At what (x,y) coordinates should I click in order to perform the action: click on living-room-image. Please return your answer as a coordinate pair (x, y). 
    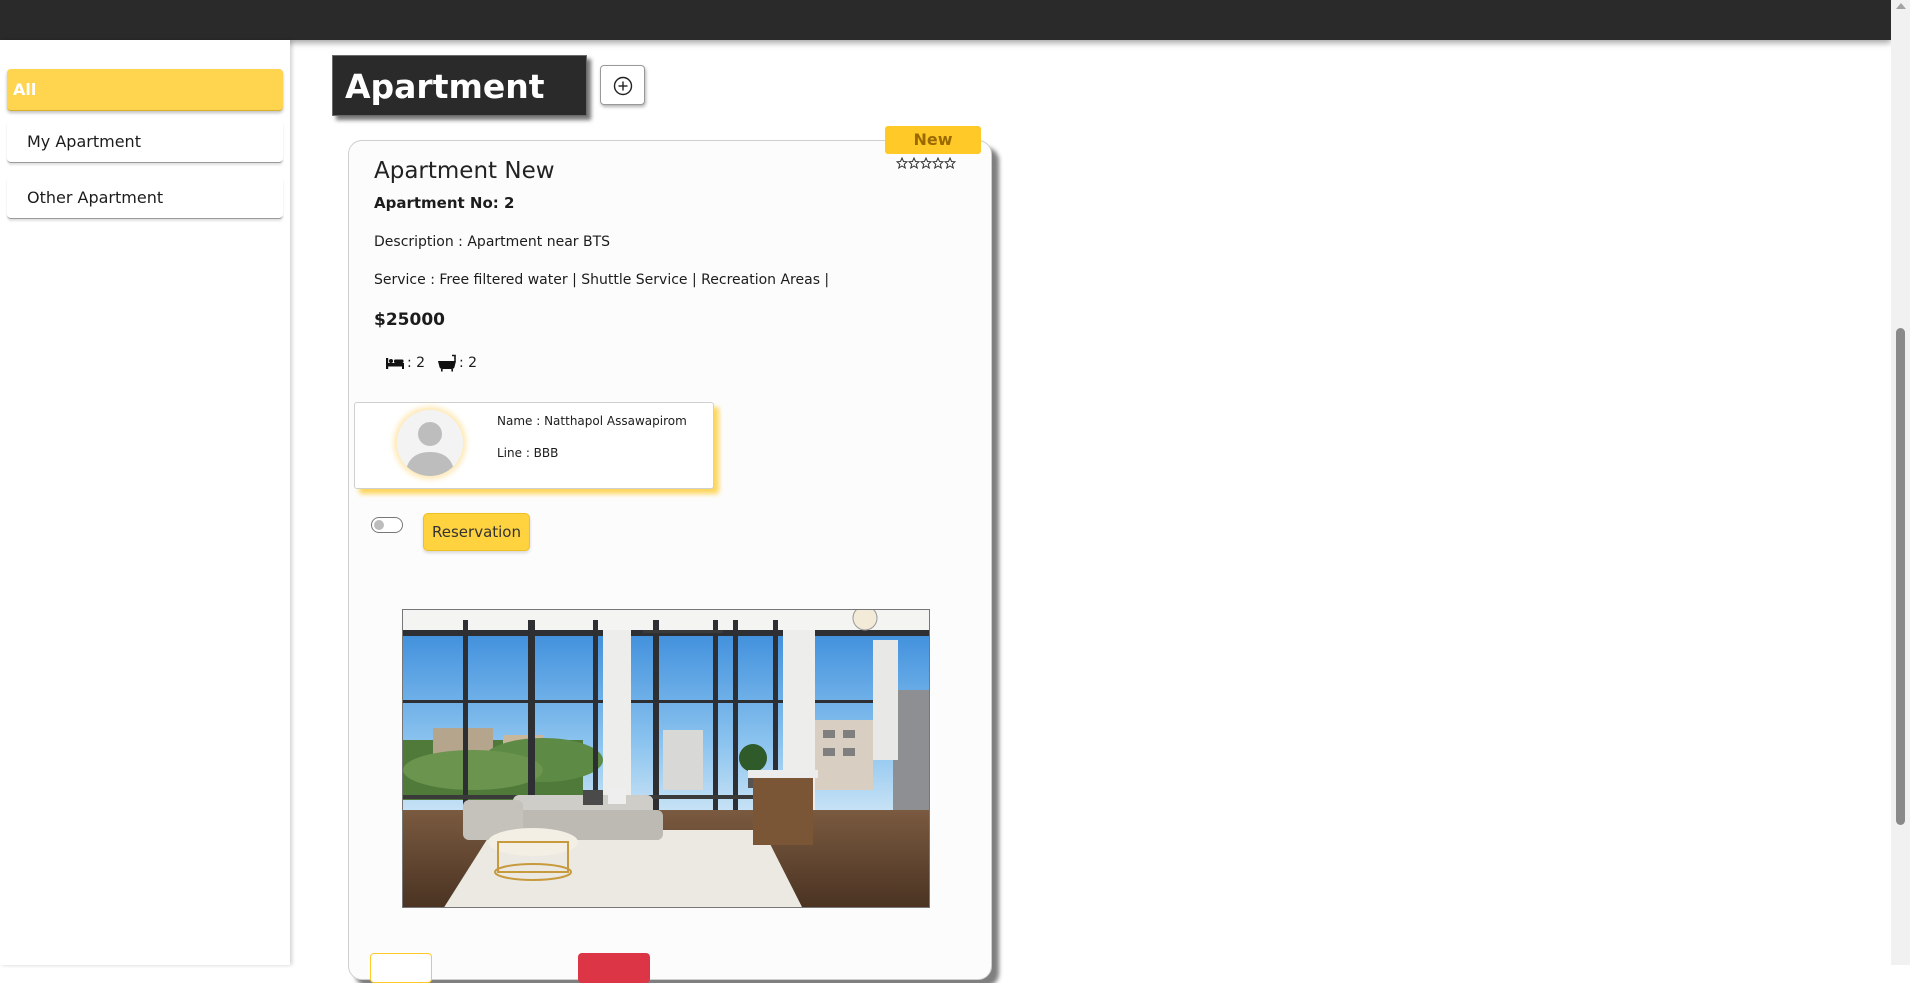
    Looking at the image, I should click on (666, 758).